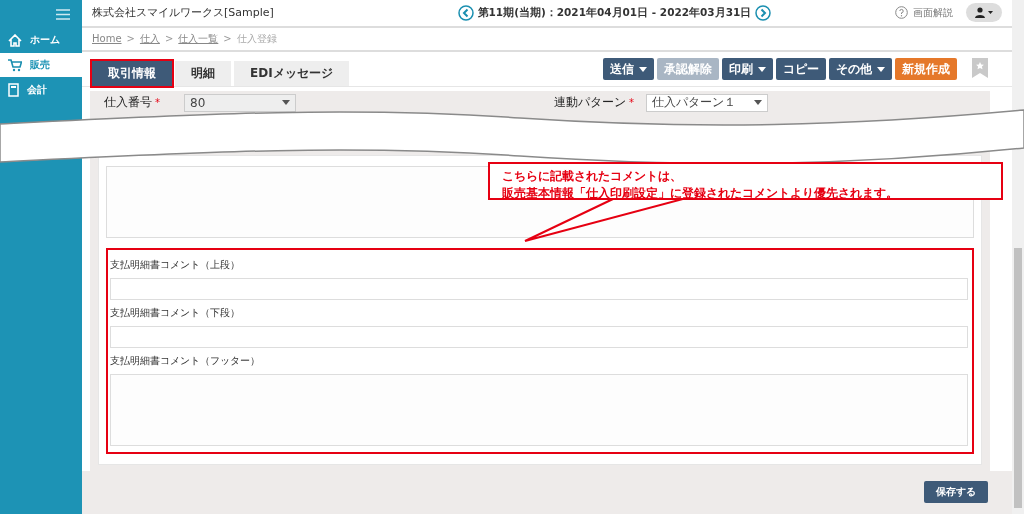 Image resolution: width=1024 pixels, height=514 pixels. Describe the element at coordinates (13, 90) in the screenshot. I see `calculator-icon` at that location.